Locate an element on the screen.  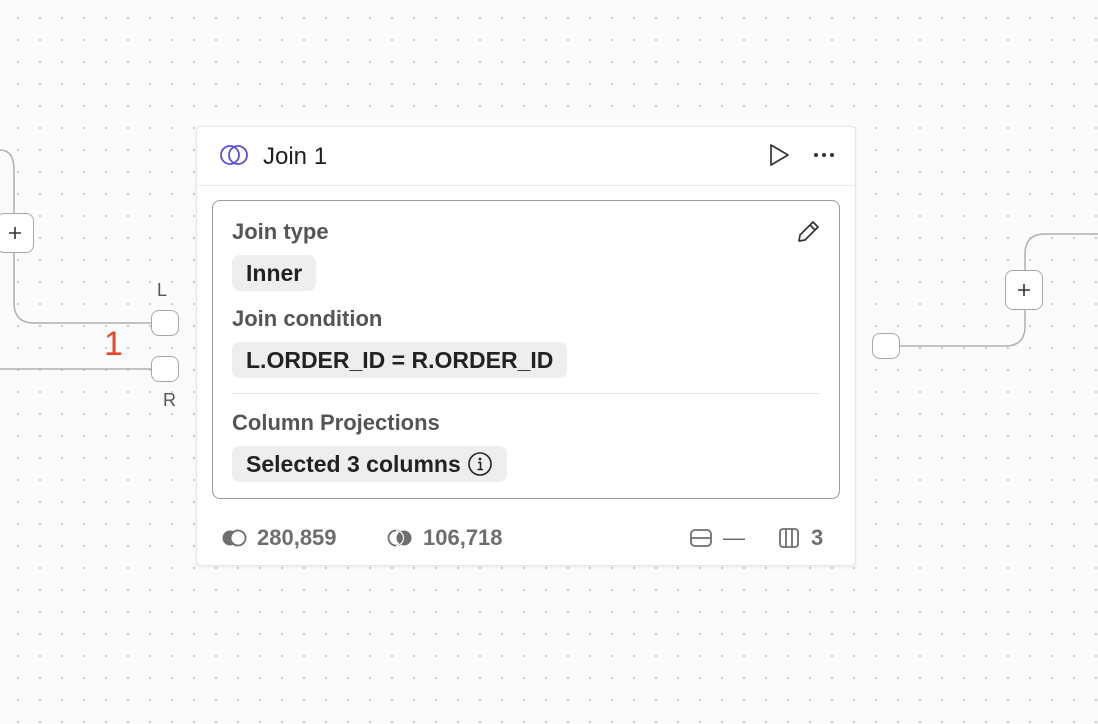
join-type-value: Inner is located at coordinates (274, 273).